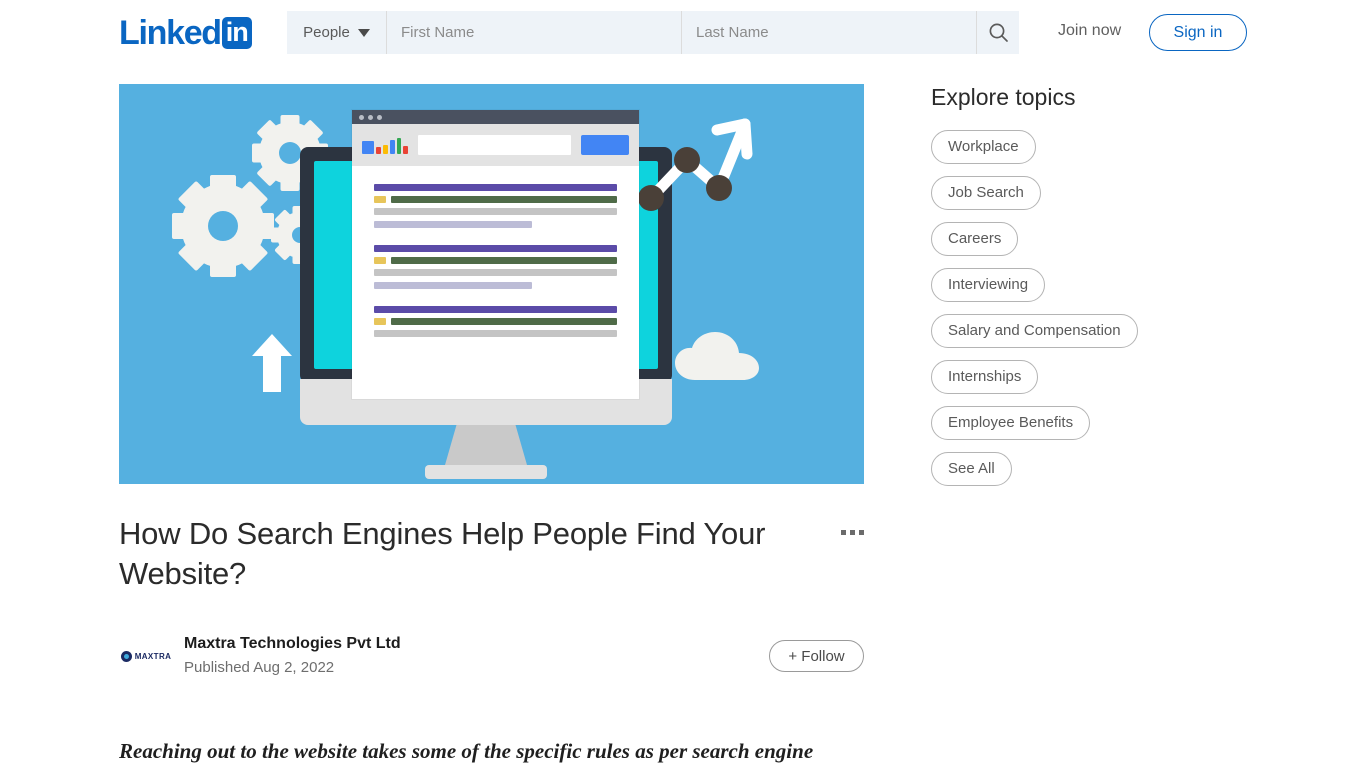  What do you see at coordinates (379, 117) in the screenshot?
I see `window-dot-maximize` at bounding box center [379, 117].